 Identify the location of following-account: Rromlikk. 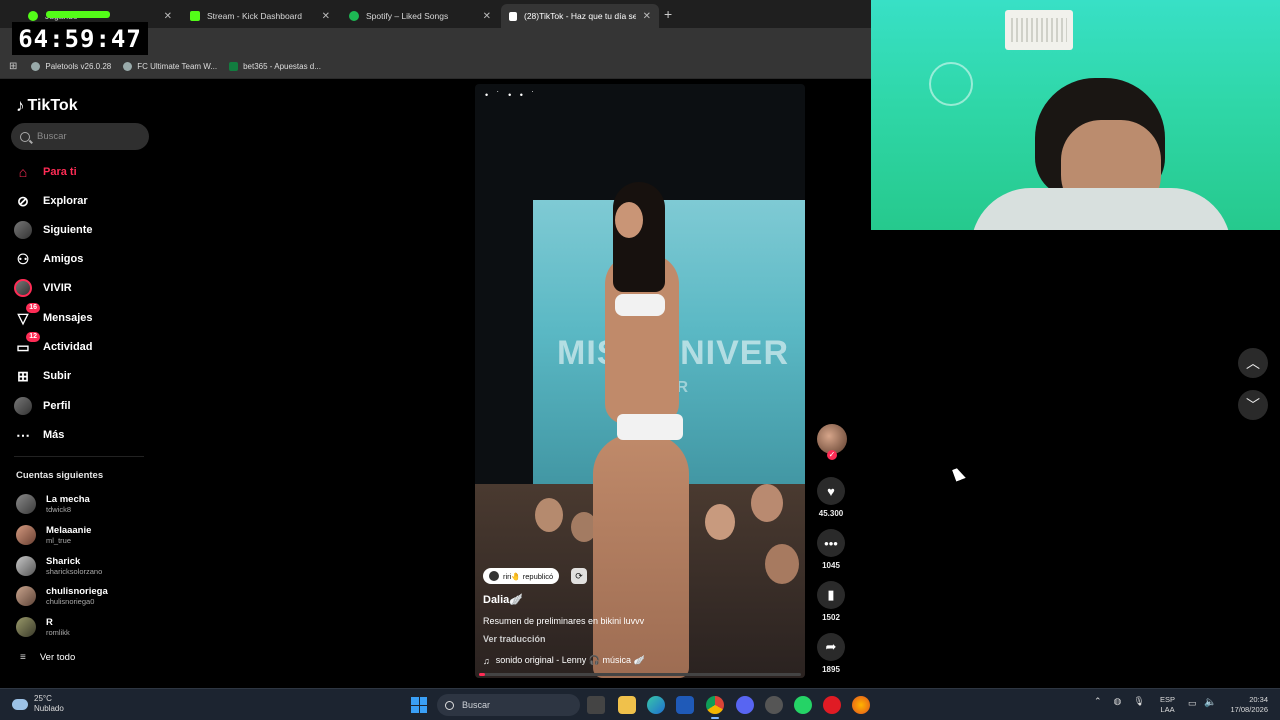
(43, 627).